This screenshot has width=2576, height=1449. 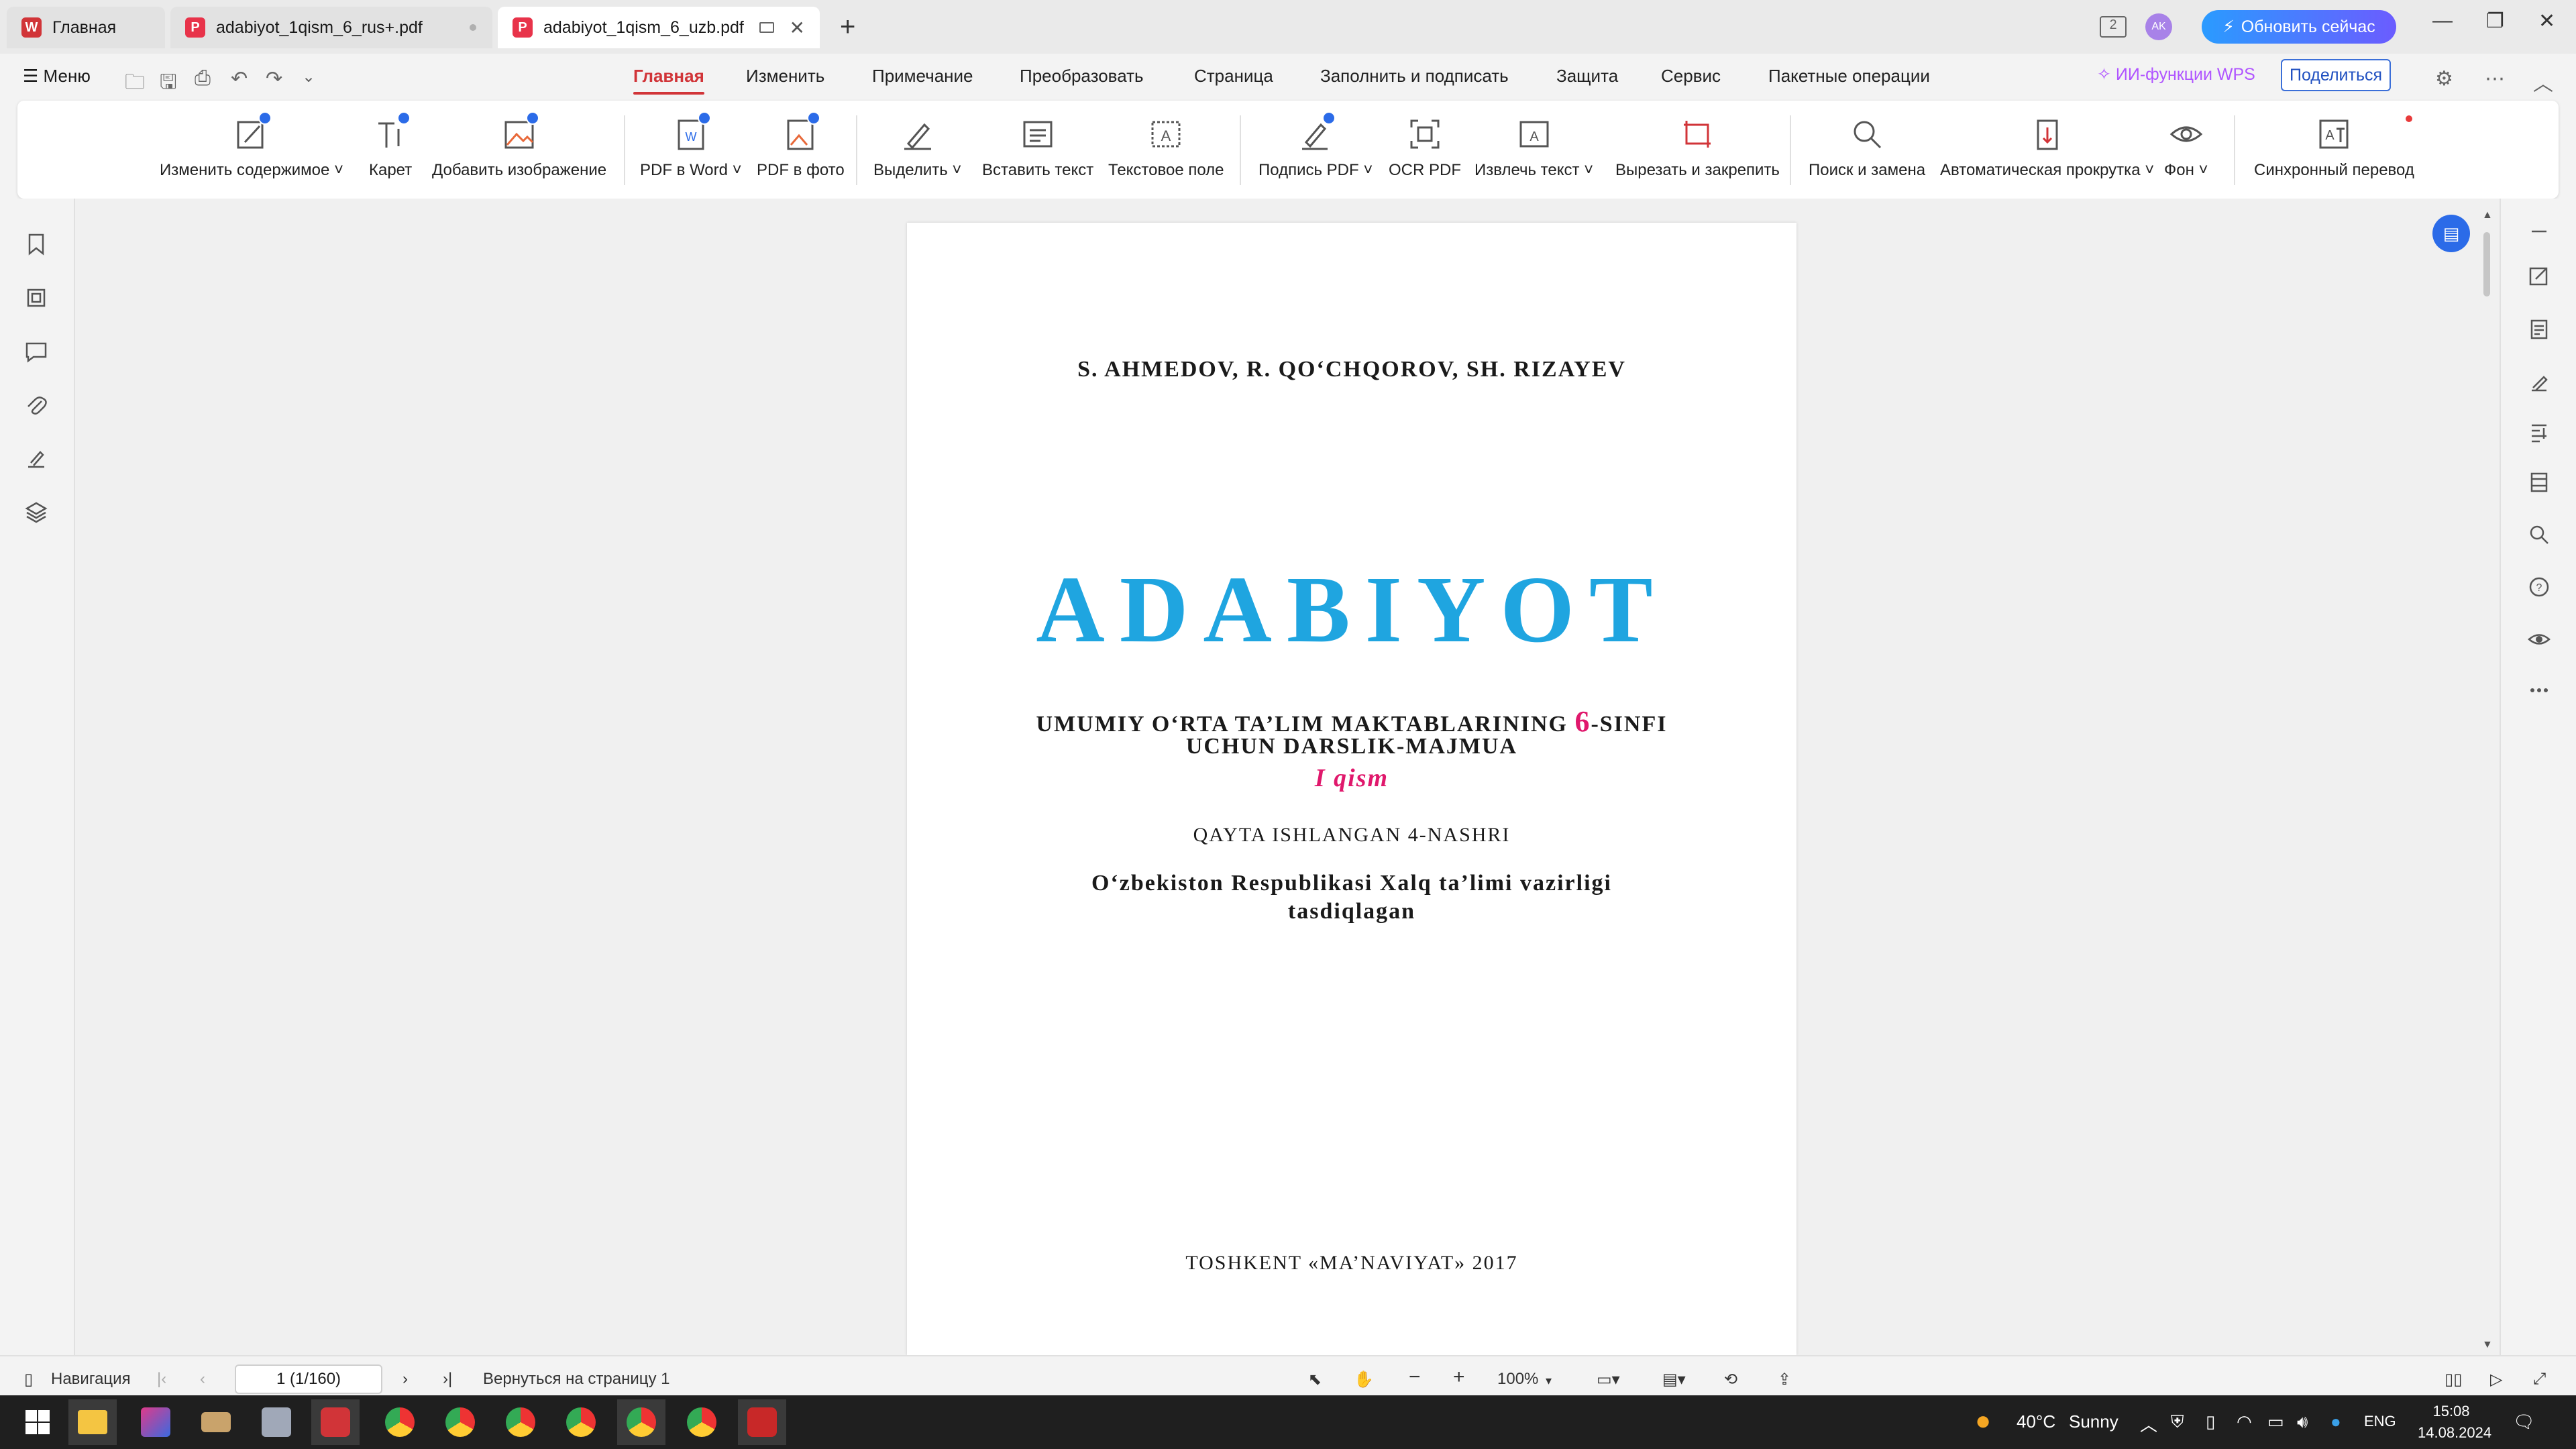 What do you see at coordinates (2244, 1421) in the screenshot?
I see `network-icon: ◠` at bounding box center [2244, 1421].